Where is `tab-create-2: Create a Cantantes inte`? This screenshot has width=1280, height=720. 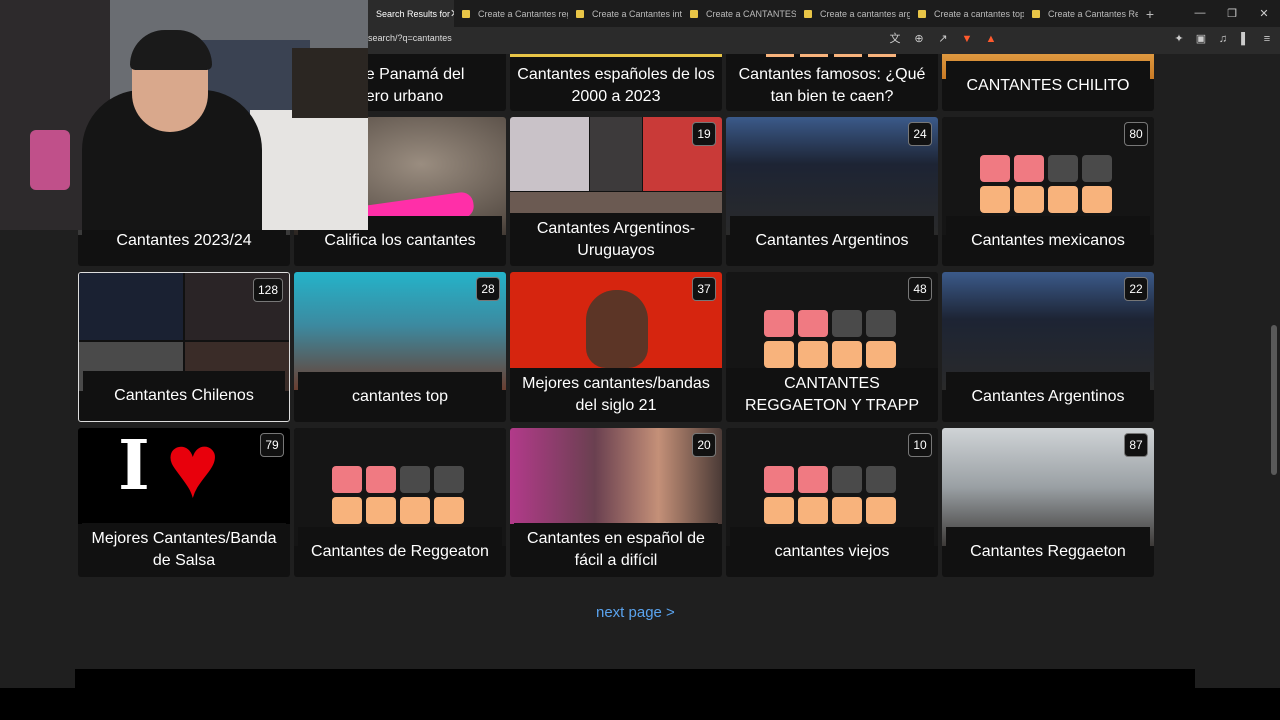
tab-create-2: Create a Cantantes inte is located at coordinates (625, 13).